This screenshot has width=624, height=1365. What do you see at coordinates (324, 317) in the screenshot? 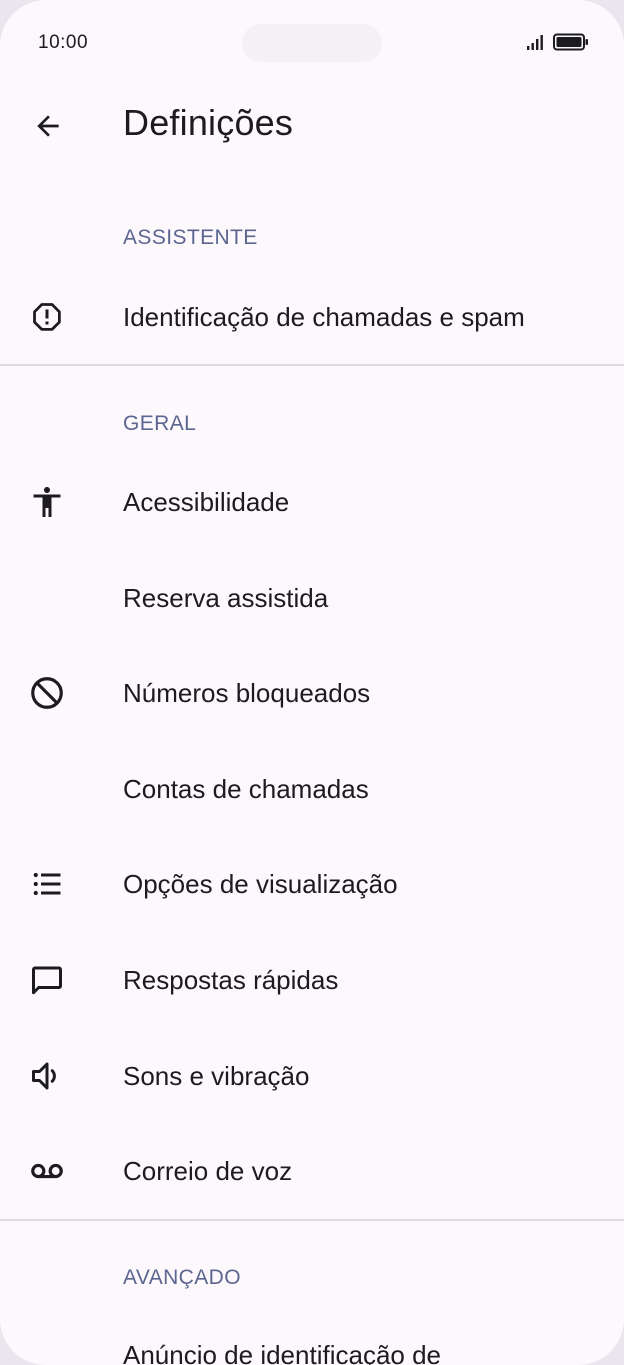
I see `settings-row-label: Identificação de chamadas e spam` at bounding box center [324, 317].